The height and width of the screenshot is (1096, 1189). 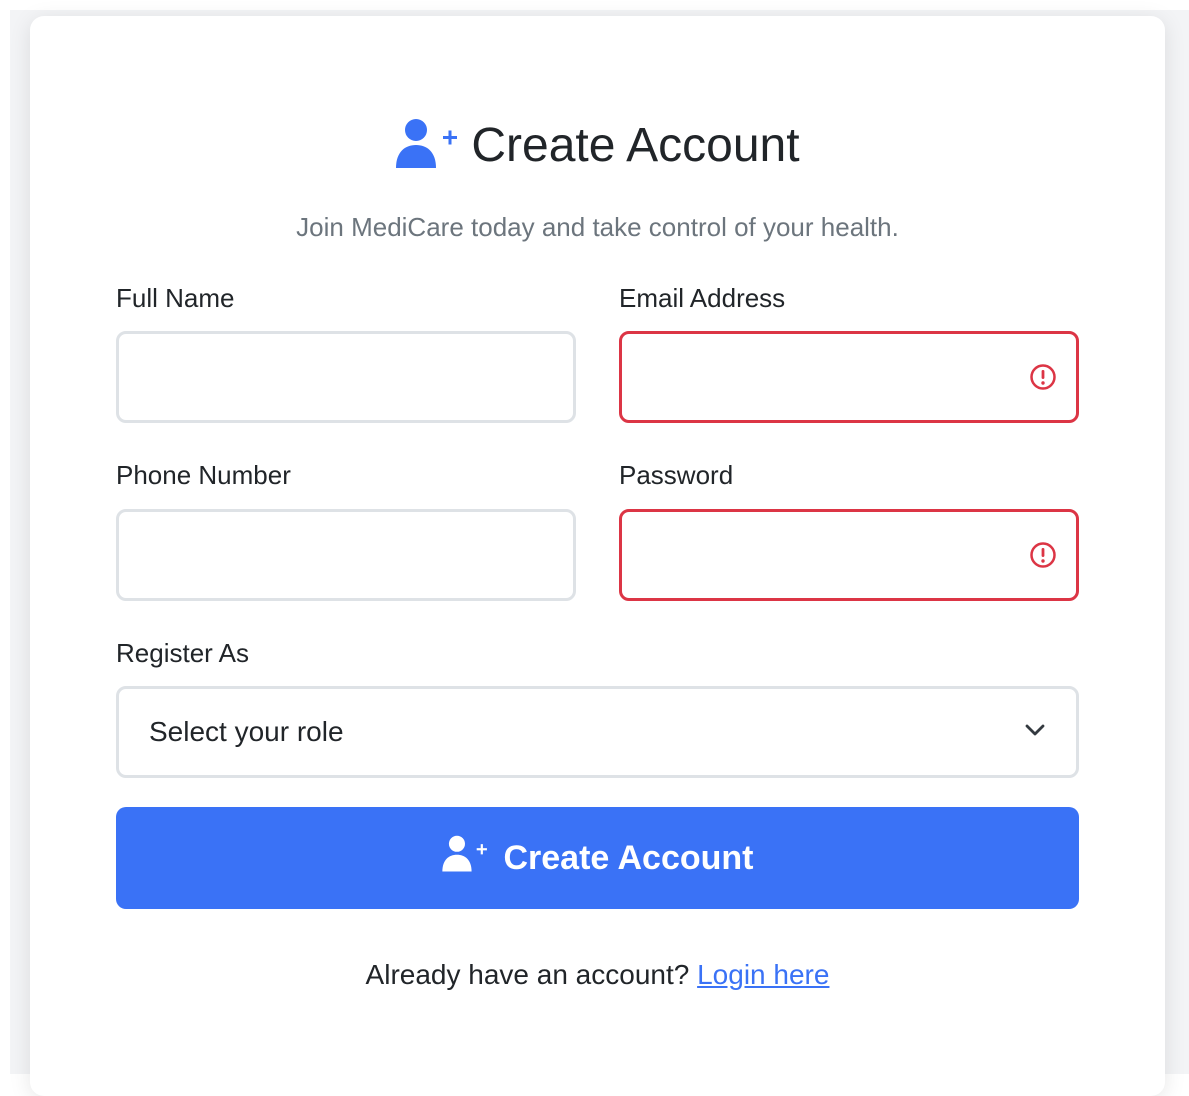 I want to click on card-header: Create Account, so click(x=597, y=146).